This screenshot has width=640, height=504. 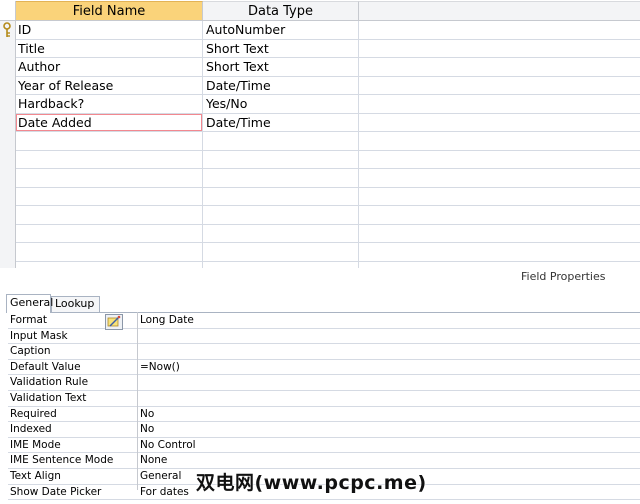 What do you see at coordinates (8, 11) in the screenshot?
I see `row-selector-header` at bounding box center [8, 11].